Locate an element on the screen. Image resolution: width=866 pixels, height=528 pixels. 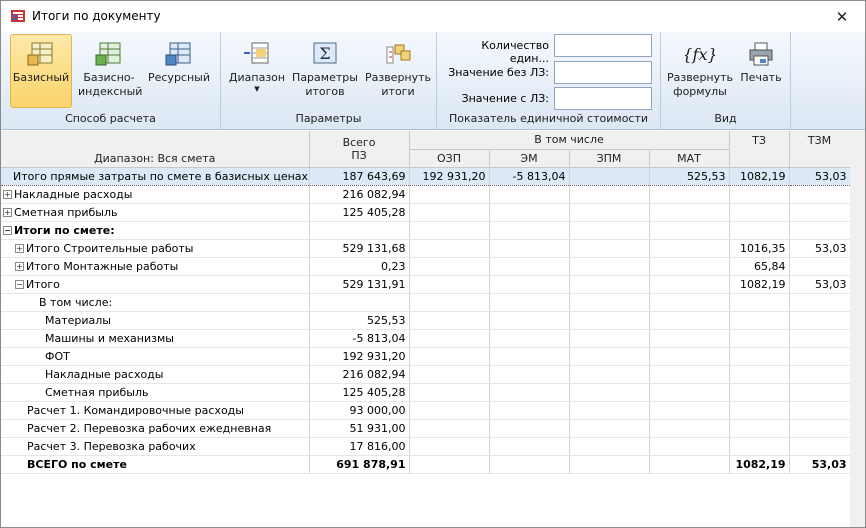
header-range: Диапазон: Вся смета is located at coordinates (155, 149).